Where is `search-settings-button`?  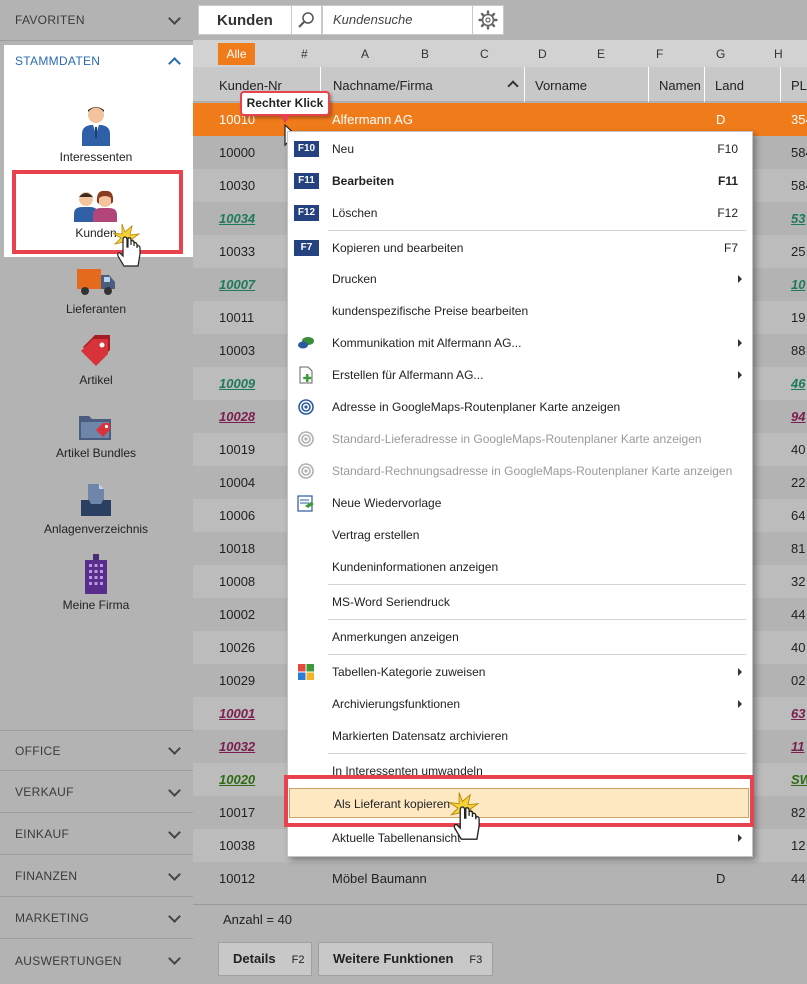
search-settings-button is located at coordinates (488, 20).